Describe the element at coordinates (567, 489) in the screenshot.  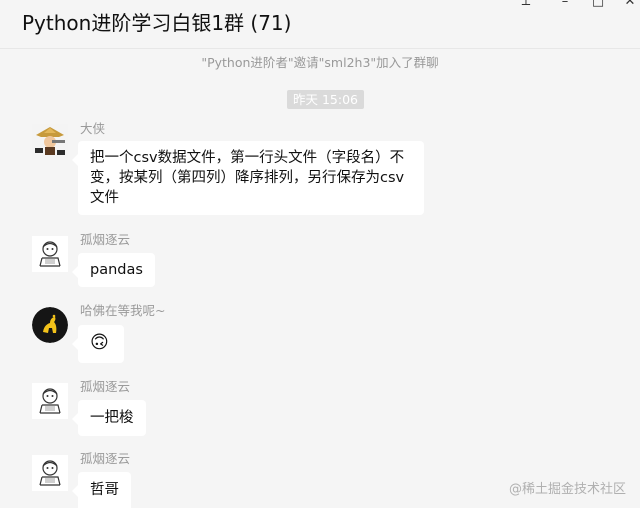
I see `watermark: @稀土掘金技术社区` at that location.